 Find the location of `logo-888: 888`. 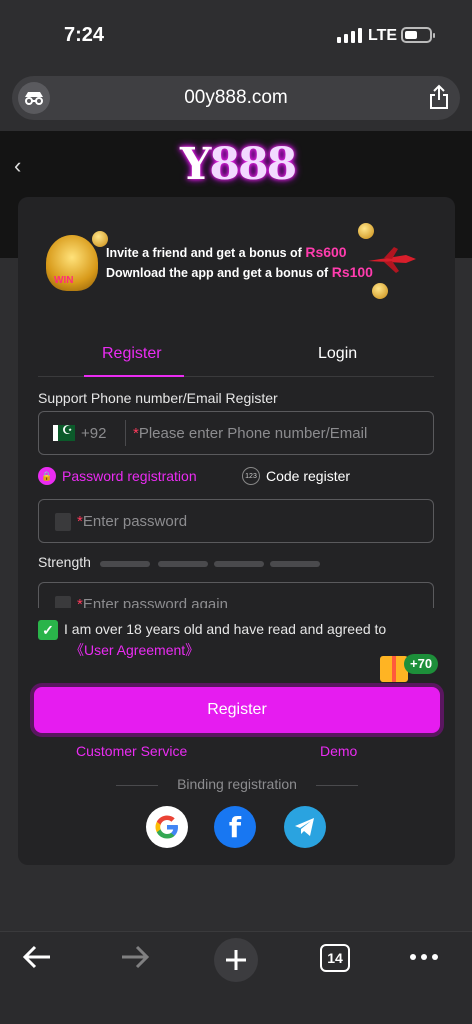

logo-888: 888 is located at coordinates (253, 164).